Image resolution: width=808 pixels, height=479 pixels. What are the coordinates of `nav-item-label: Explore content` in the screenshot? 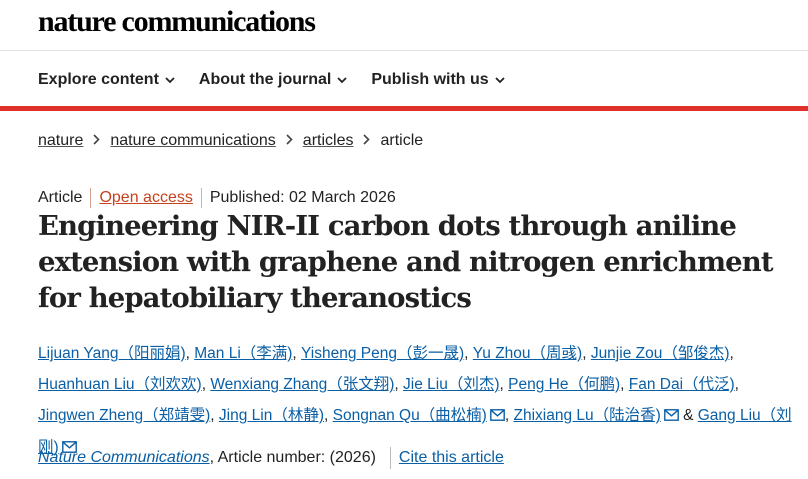 It's located at (98, 79).